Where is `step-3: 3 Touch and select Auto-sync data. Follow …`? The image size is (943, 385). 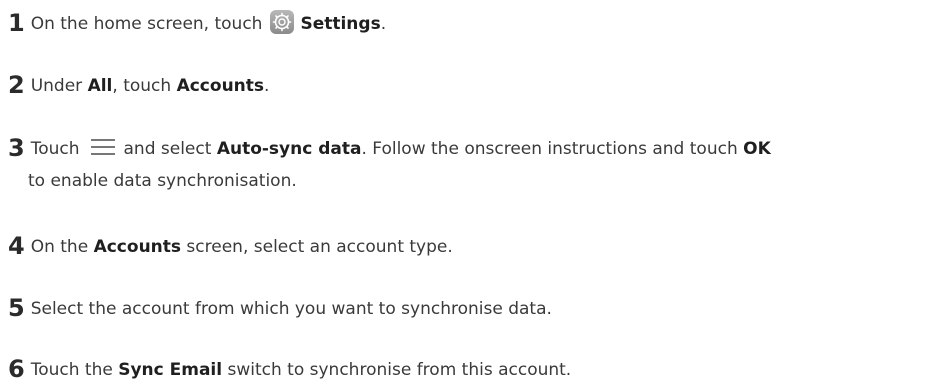 step-3: 3 Touch and select Auto-sync data. Follow … is located at coordinates (473, 164).